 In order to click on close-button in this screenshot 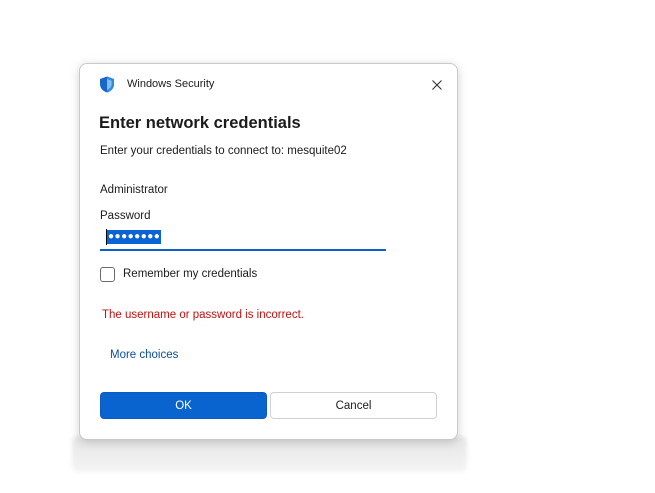, I will do `click(437, 86)`.